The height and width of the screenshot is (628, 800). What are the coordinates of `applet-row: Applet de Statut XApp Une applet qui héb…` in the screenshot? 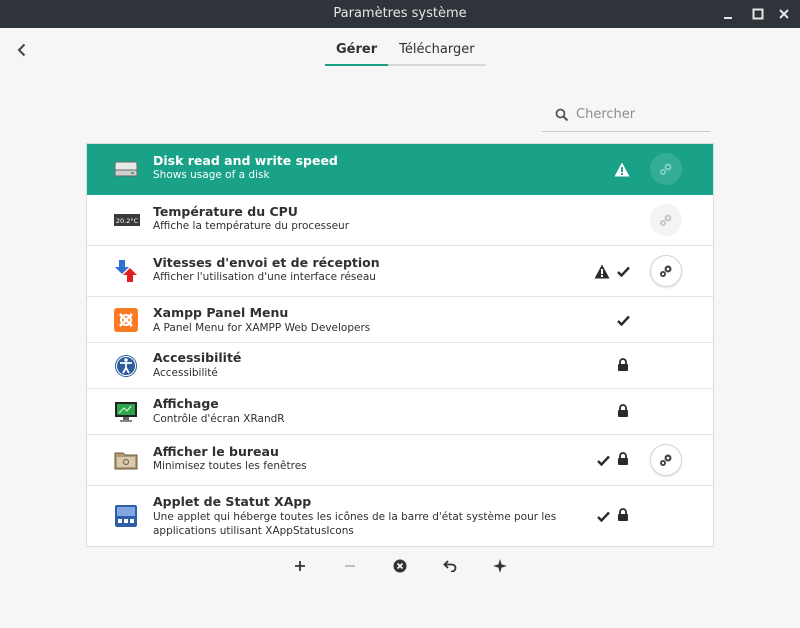 It's located at (400, 516).